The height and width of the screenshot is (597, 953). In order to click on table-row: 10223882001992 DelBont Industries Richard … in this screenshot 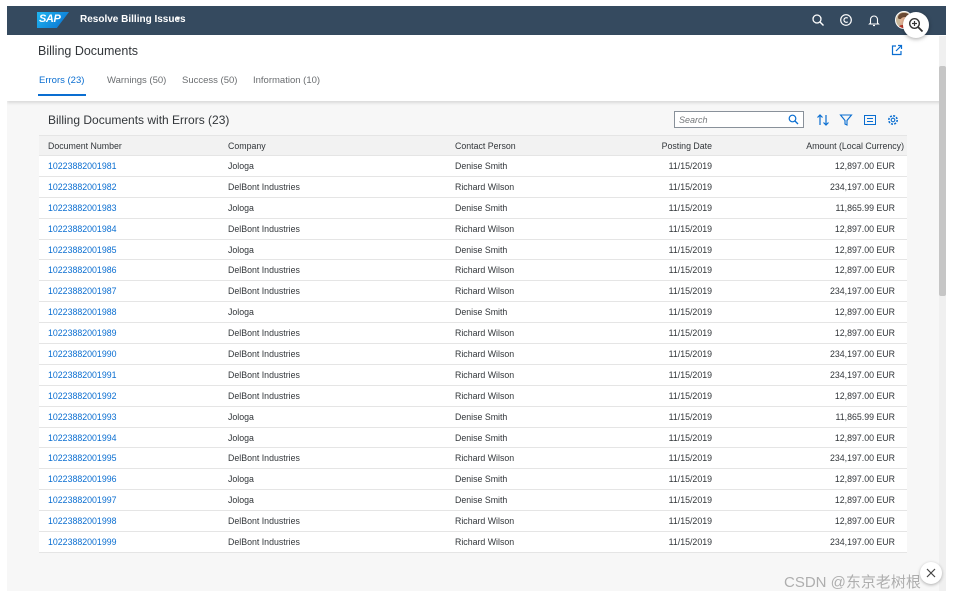, I will do `click(473, 396)`.